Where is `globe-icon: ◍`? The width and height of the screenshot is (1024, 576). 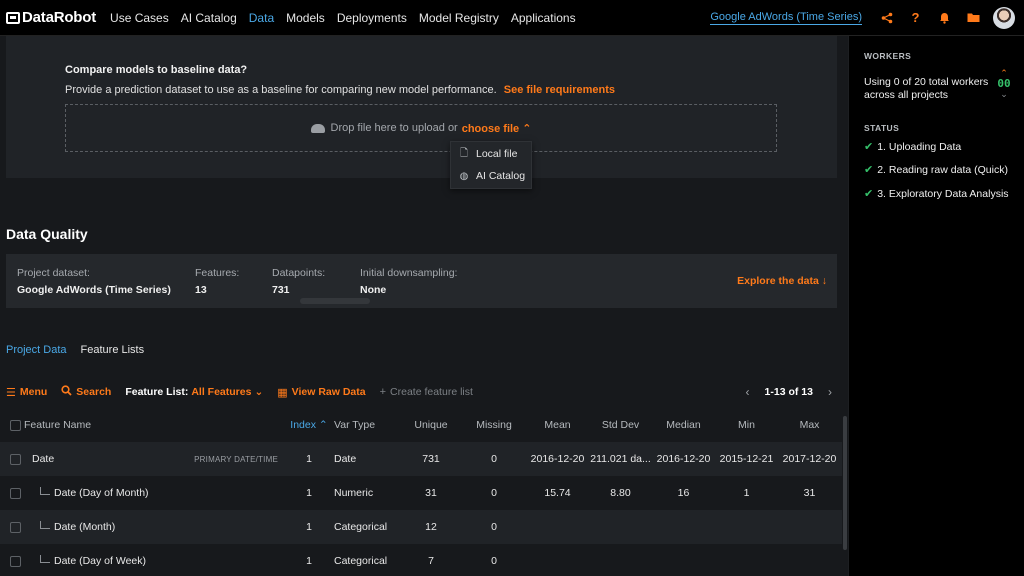 globe-icon: ◍ is located at coordinates (464, 176).